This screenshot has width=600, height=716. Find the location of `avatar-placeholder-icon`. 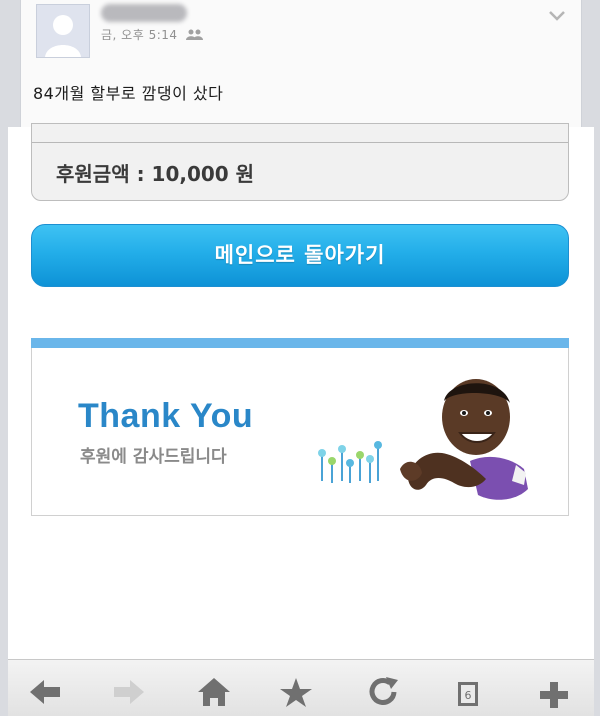

avatar-placeholder-icon is located at coordinates (63, 31).